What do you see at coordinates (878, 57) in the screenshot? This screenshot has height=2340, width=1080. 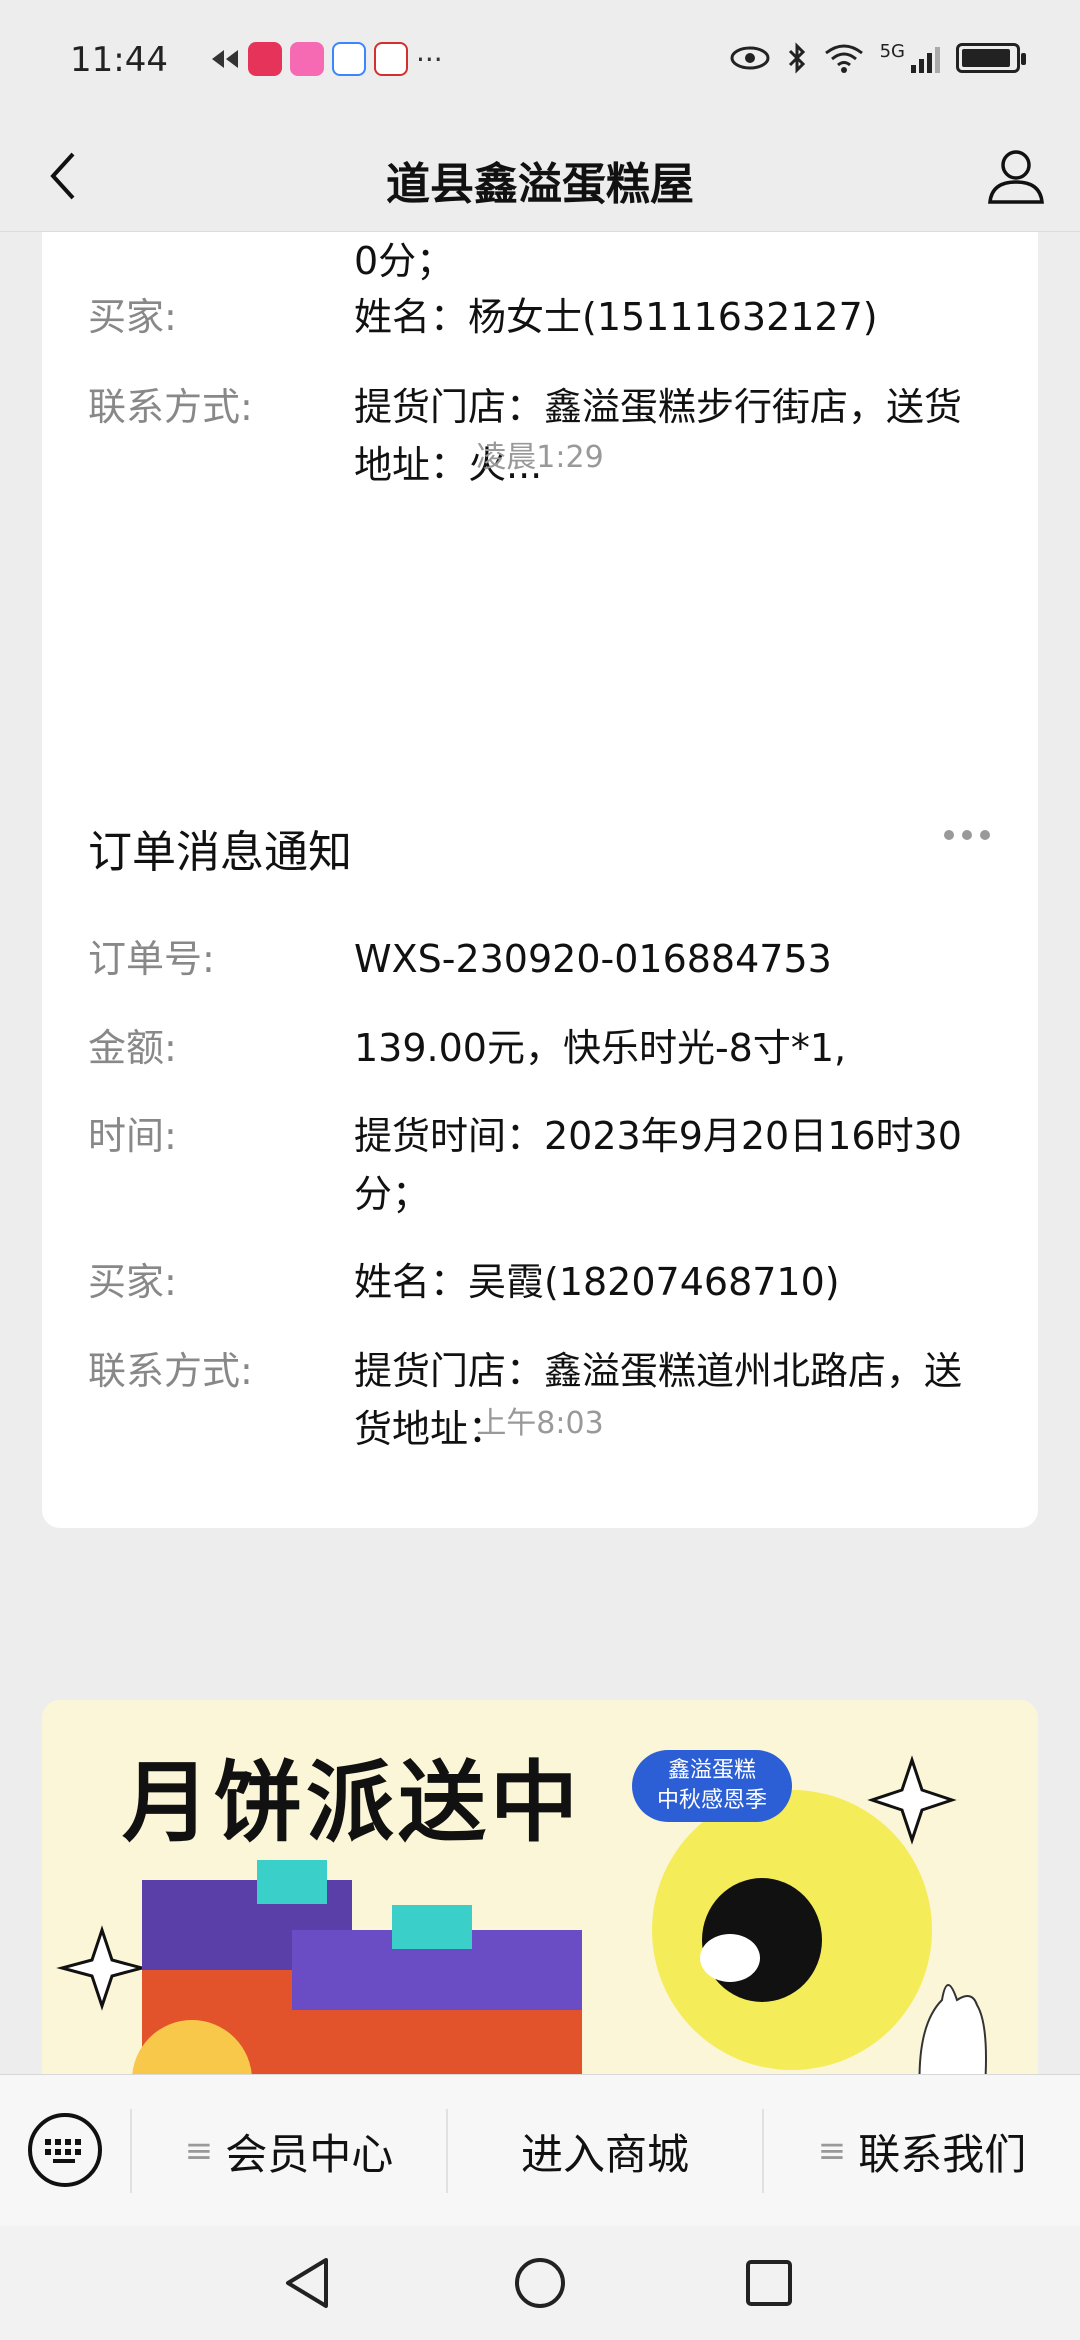 I see `status-right: 5G` at bounding box center [878, 57].